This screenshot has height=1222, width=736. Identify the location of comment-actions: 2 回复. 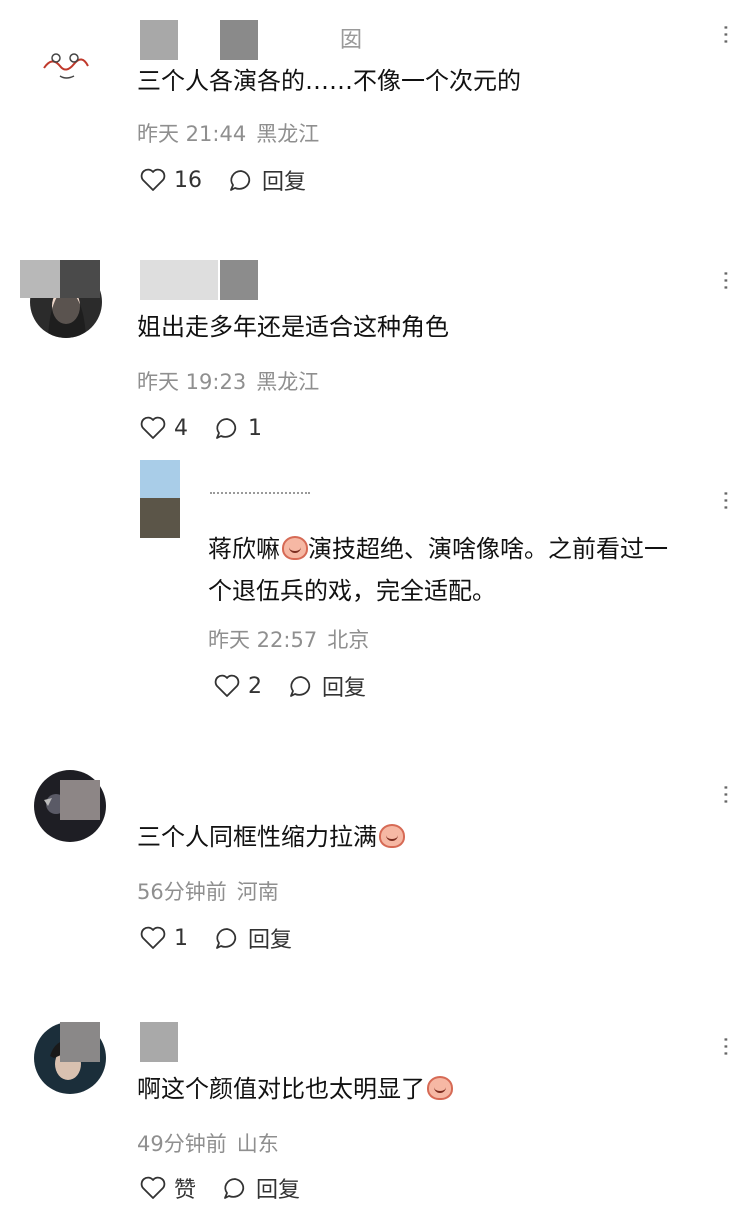
(303, 686).